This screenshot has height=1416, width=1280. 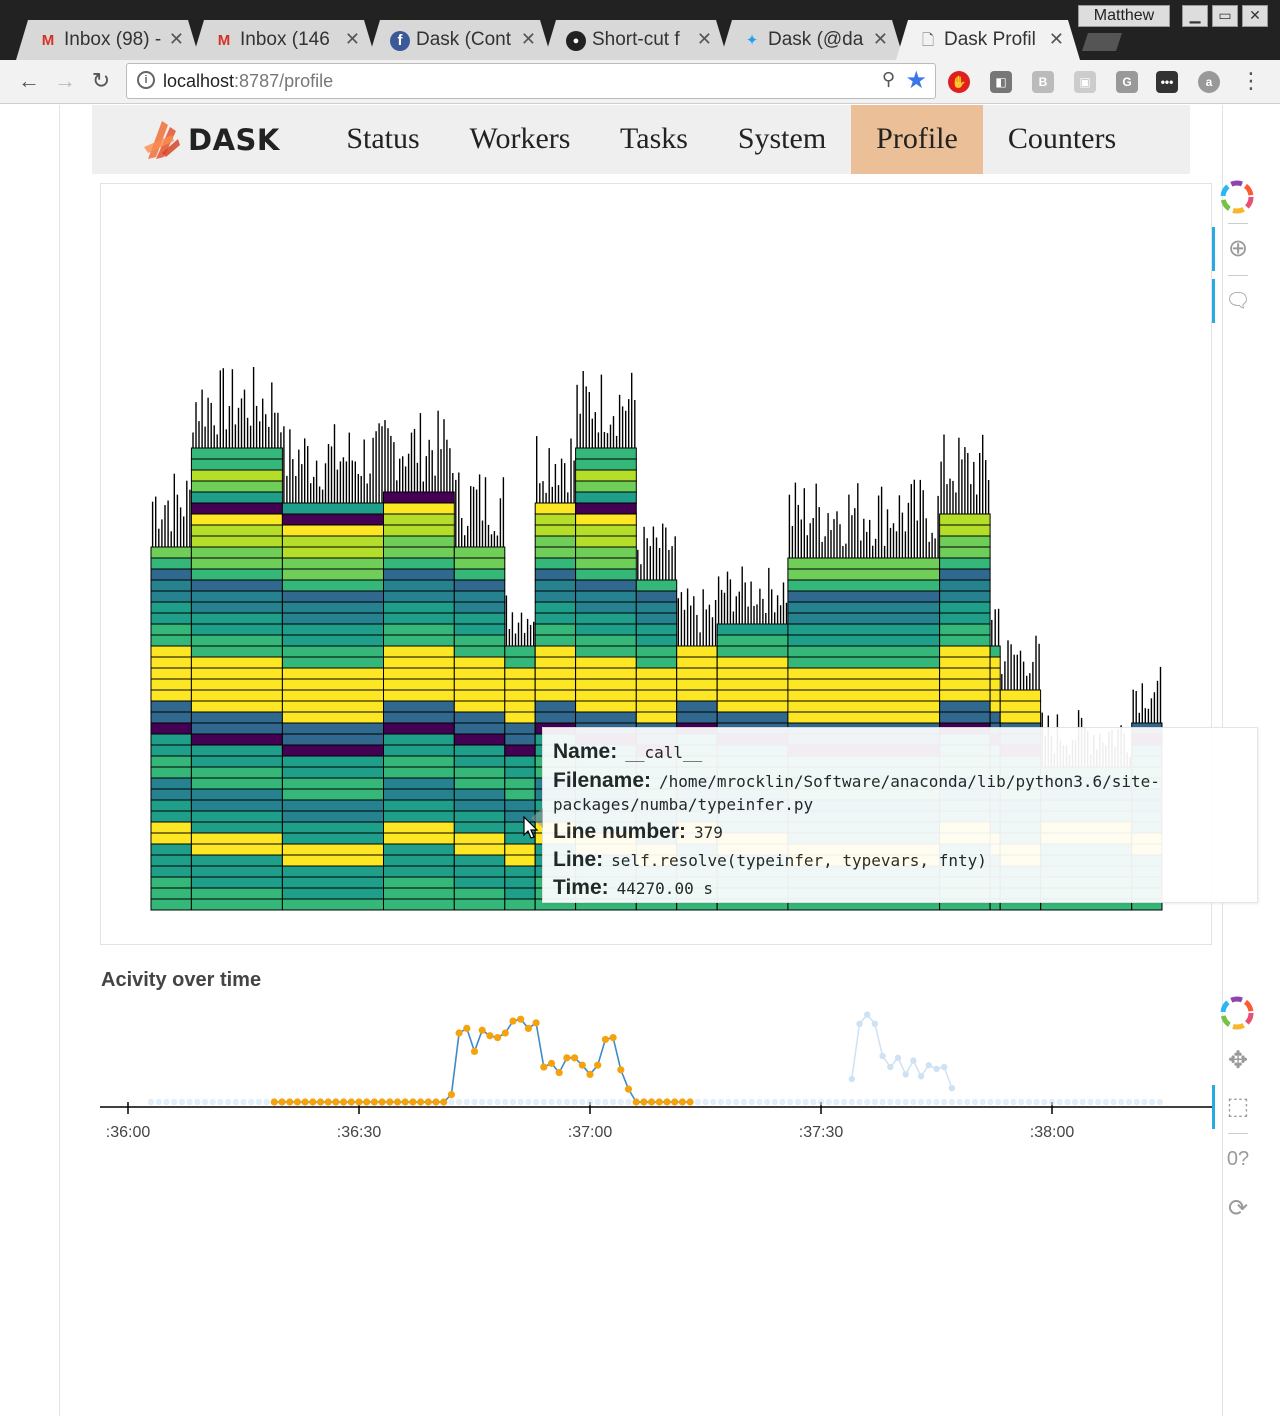 I want to click on hover-tool-icon: 🗨, so click(x=1237, y=301).